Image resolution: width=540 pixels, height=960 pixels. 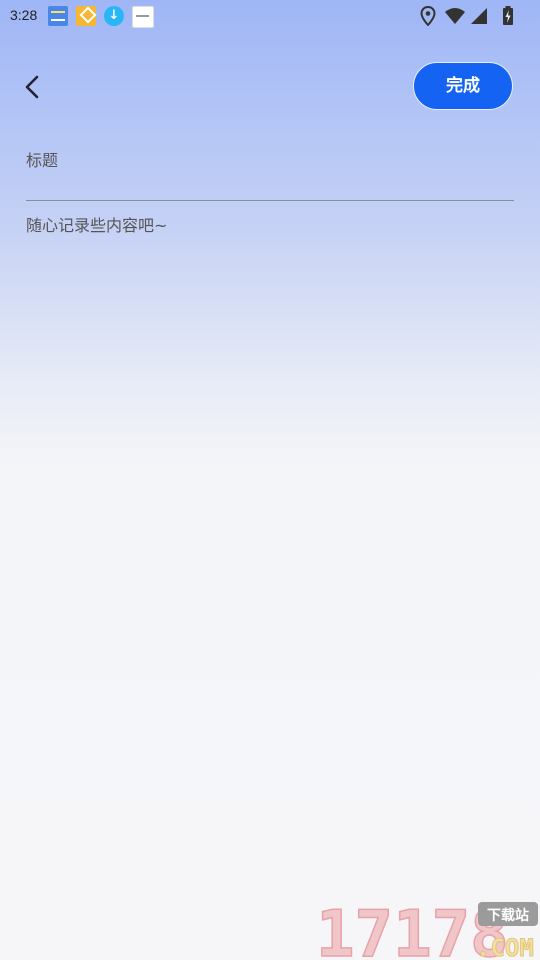 I want to click on location-icon, so click(x=428, y=16).